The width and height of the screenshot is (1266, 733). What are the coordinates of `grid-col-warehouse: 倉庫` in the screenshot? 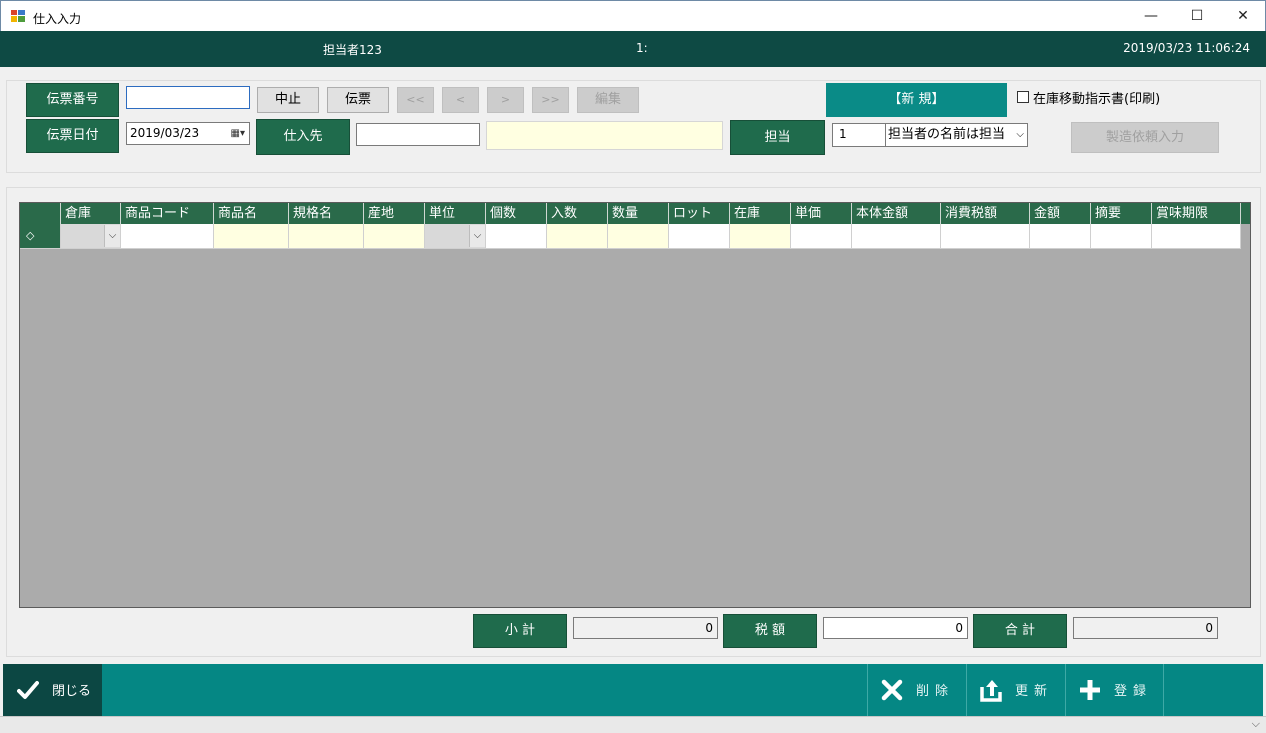 It's located at (91, 213).